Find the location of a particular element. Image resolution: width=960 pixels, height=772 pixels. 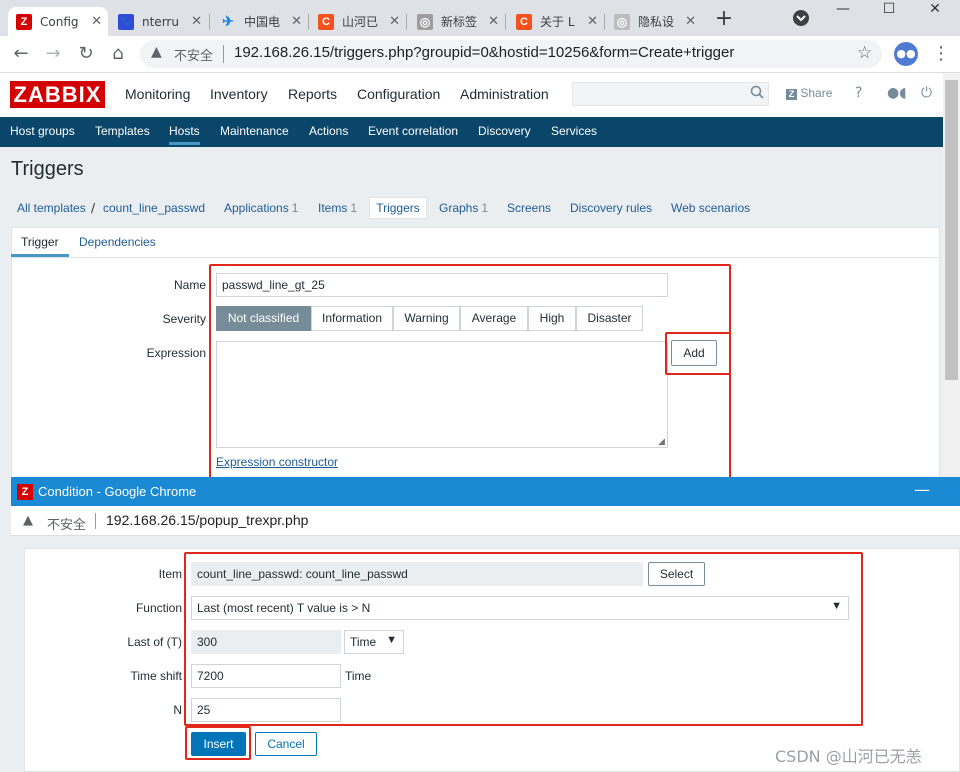

graphs-label: Graphs is located at coordinates (459, 208).